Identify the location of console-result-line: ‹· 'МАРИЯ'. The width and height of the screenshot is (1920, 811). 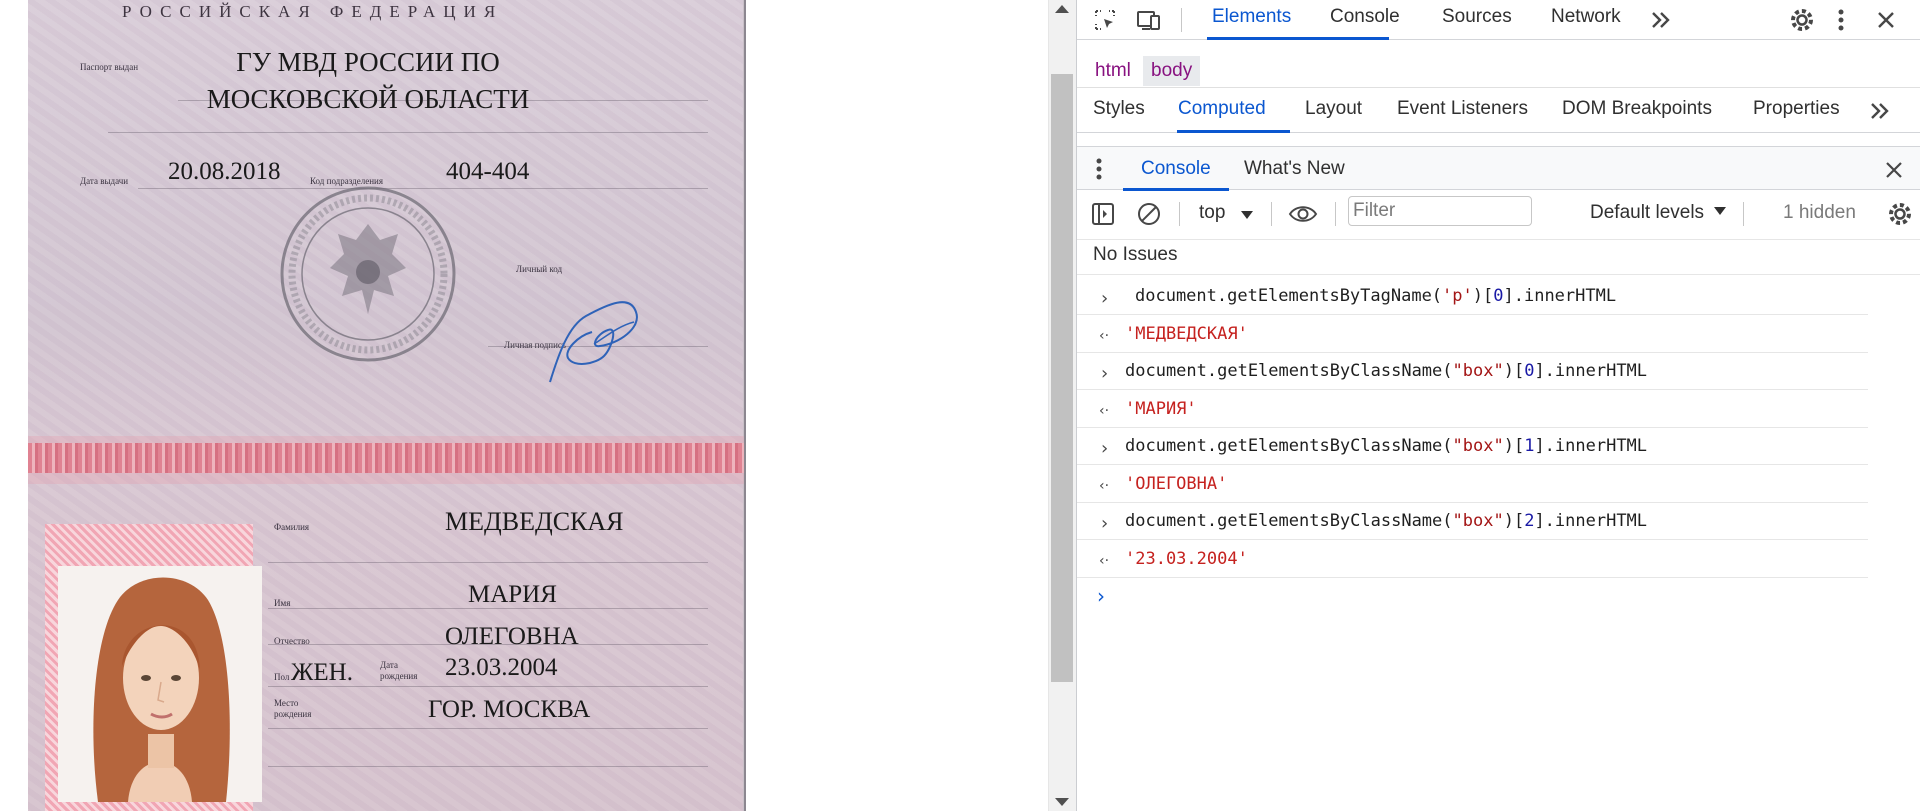
(1472, 409).